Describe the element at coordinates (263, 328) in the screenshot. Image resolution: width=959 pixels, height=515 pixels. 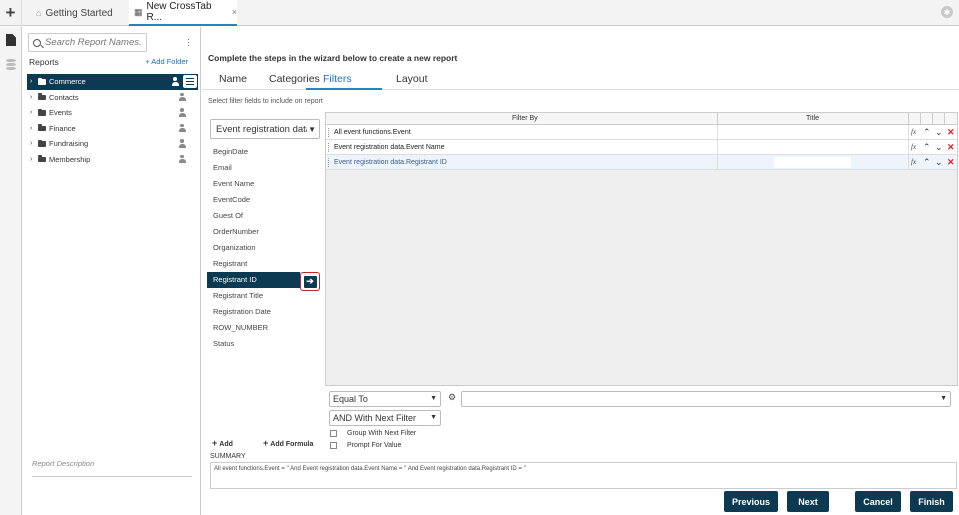
I see `field-item: ROW_NUMBER` at that location.